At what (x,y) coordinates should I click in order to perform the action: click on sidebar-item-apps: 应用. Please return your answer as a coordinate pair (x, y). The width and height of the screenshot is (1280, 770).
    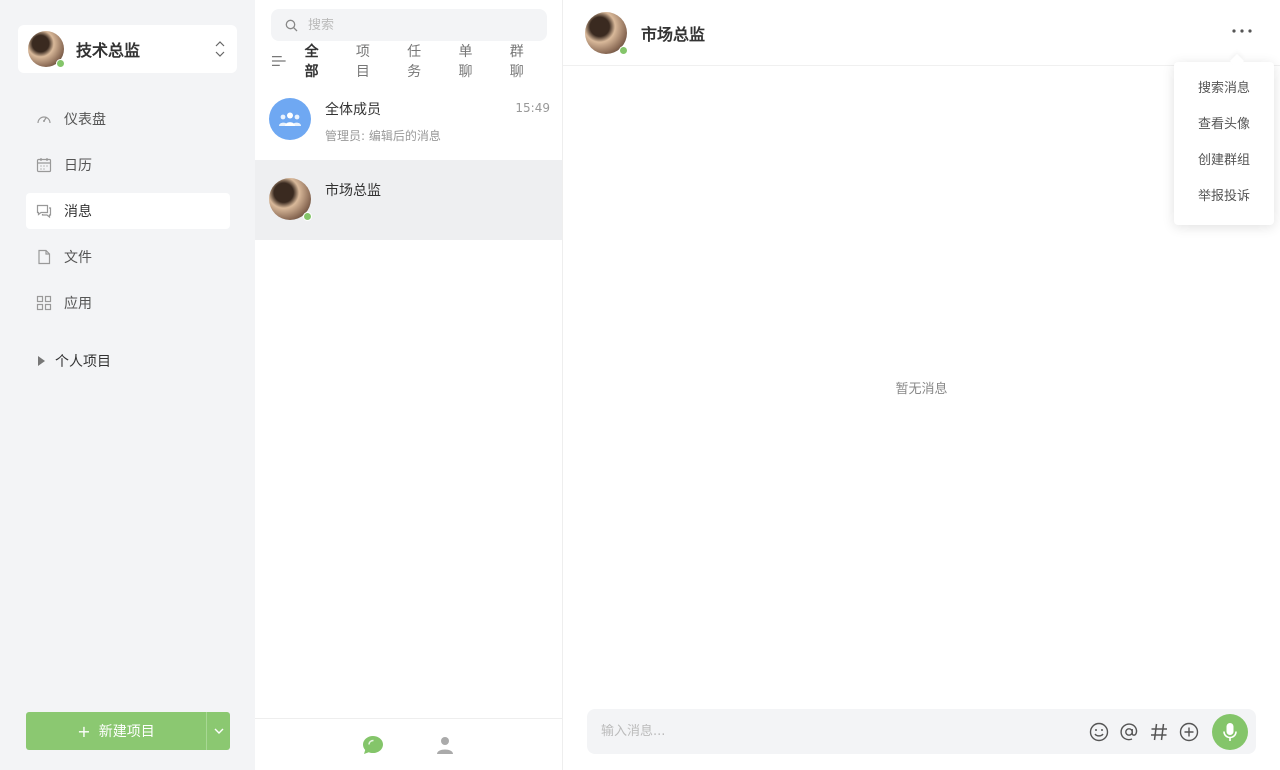
    Looking at the image, I should click on (128, 303).